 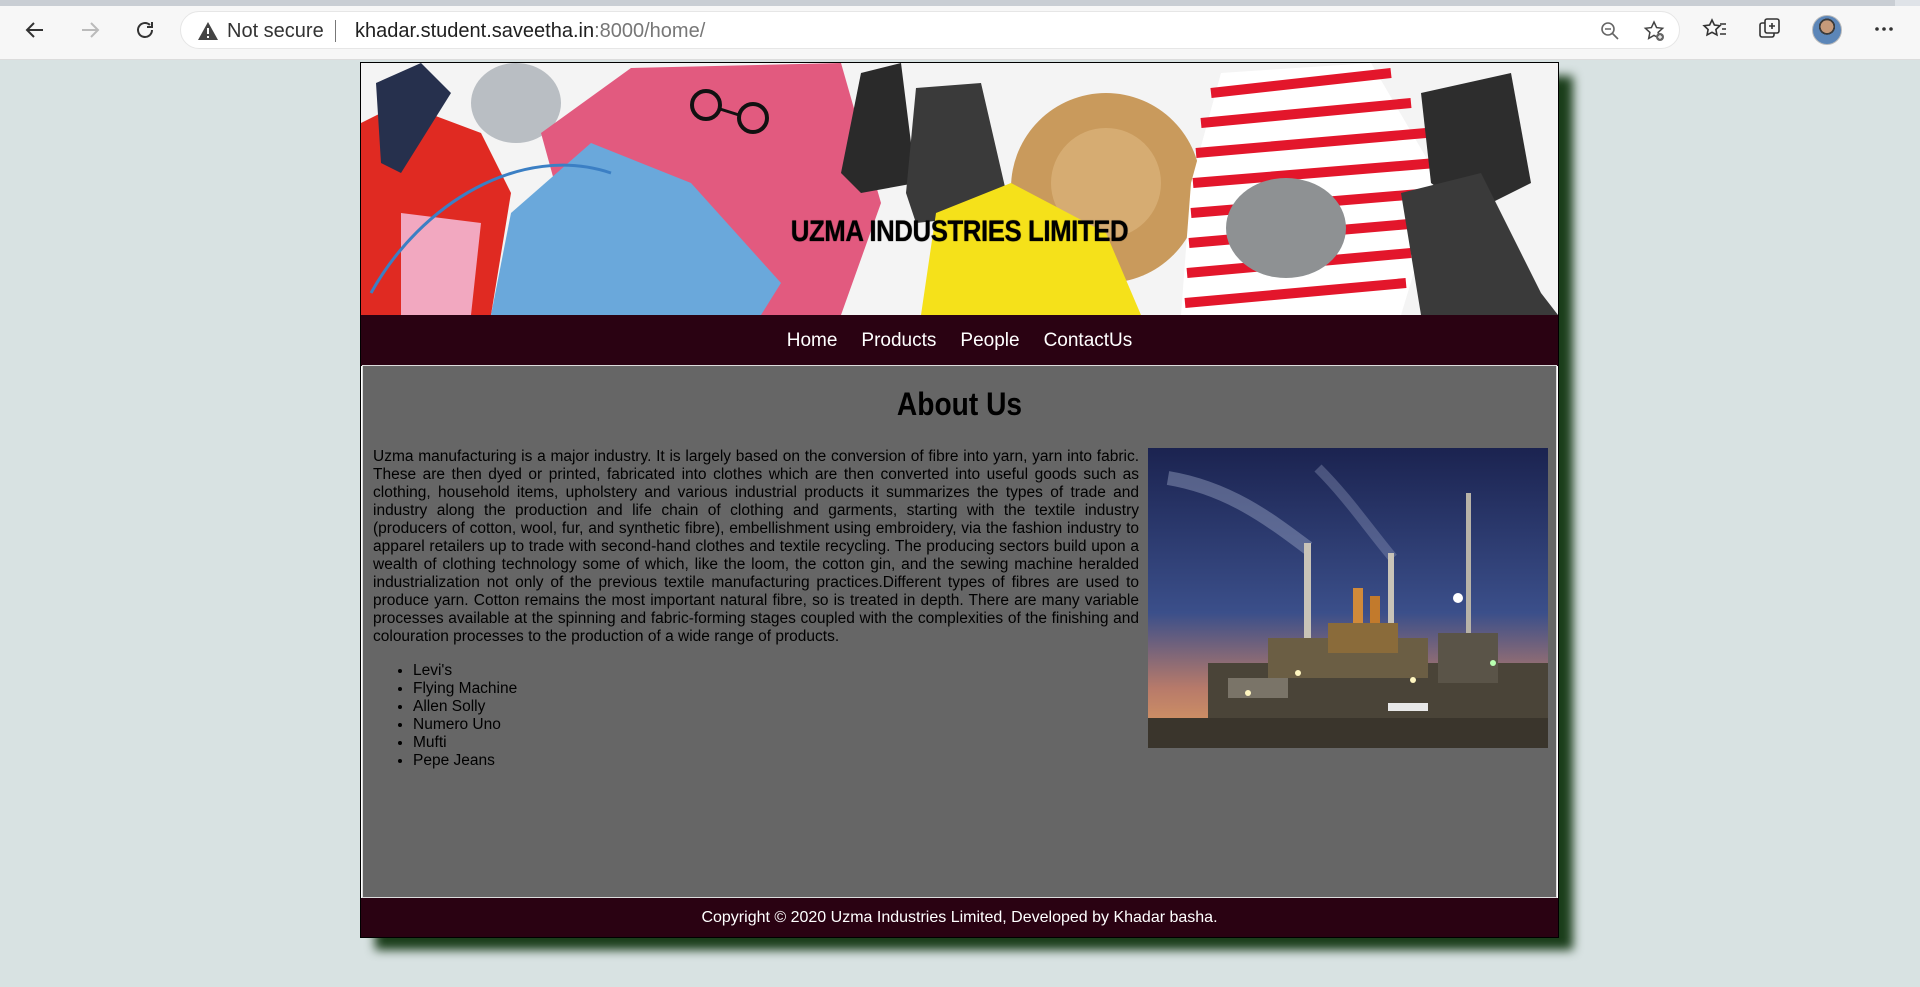 I want to click on about-heading: About Us, so click(x=959, y=404).